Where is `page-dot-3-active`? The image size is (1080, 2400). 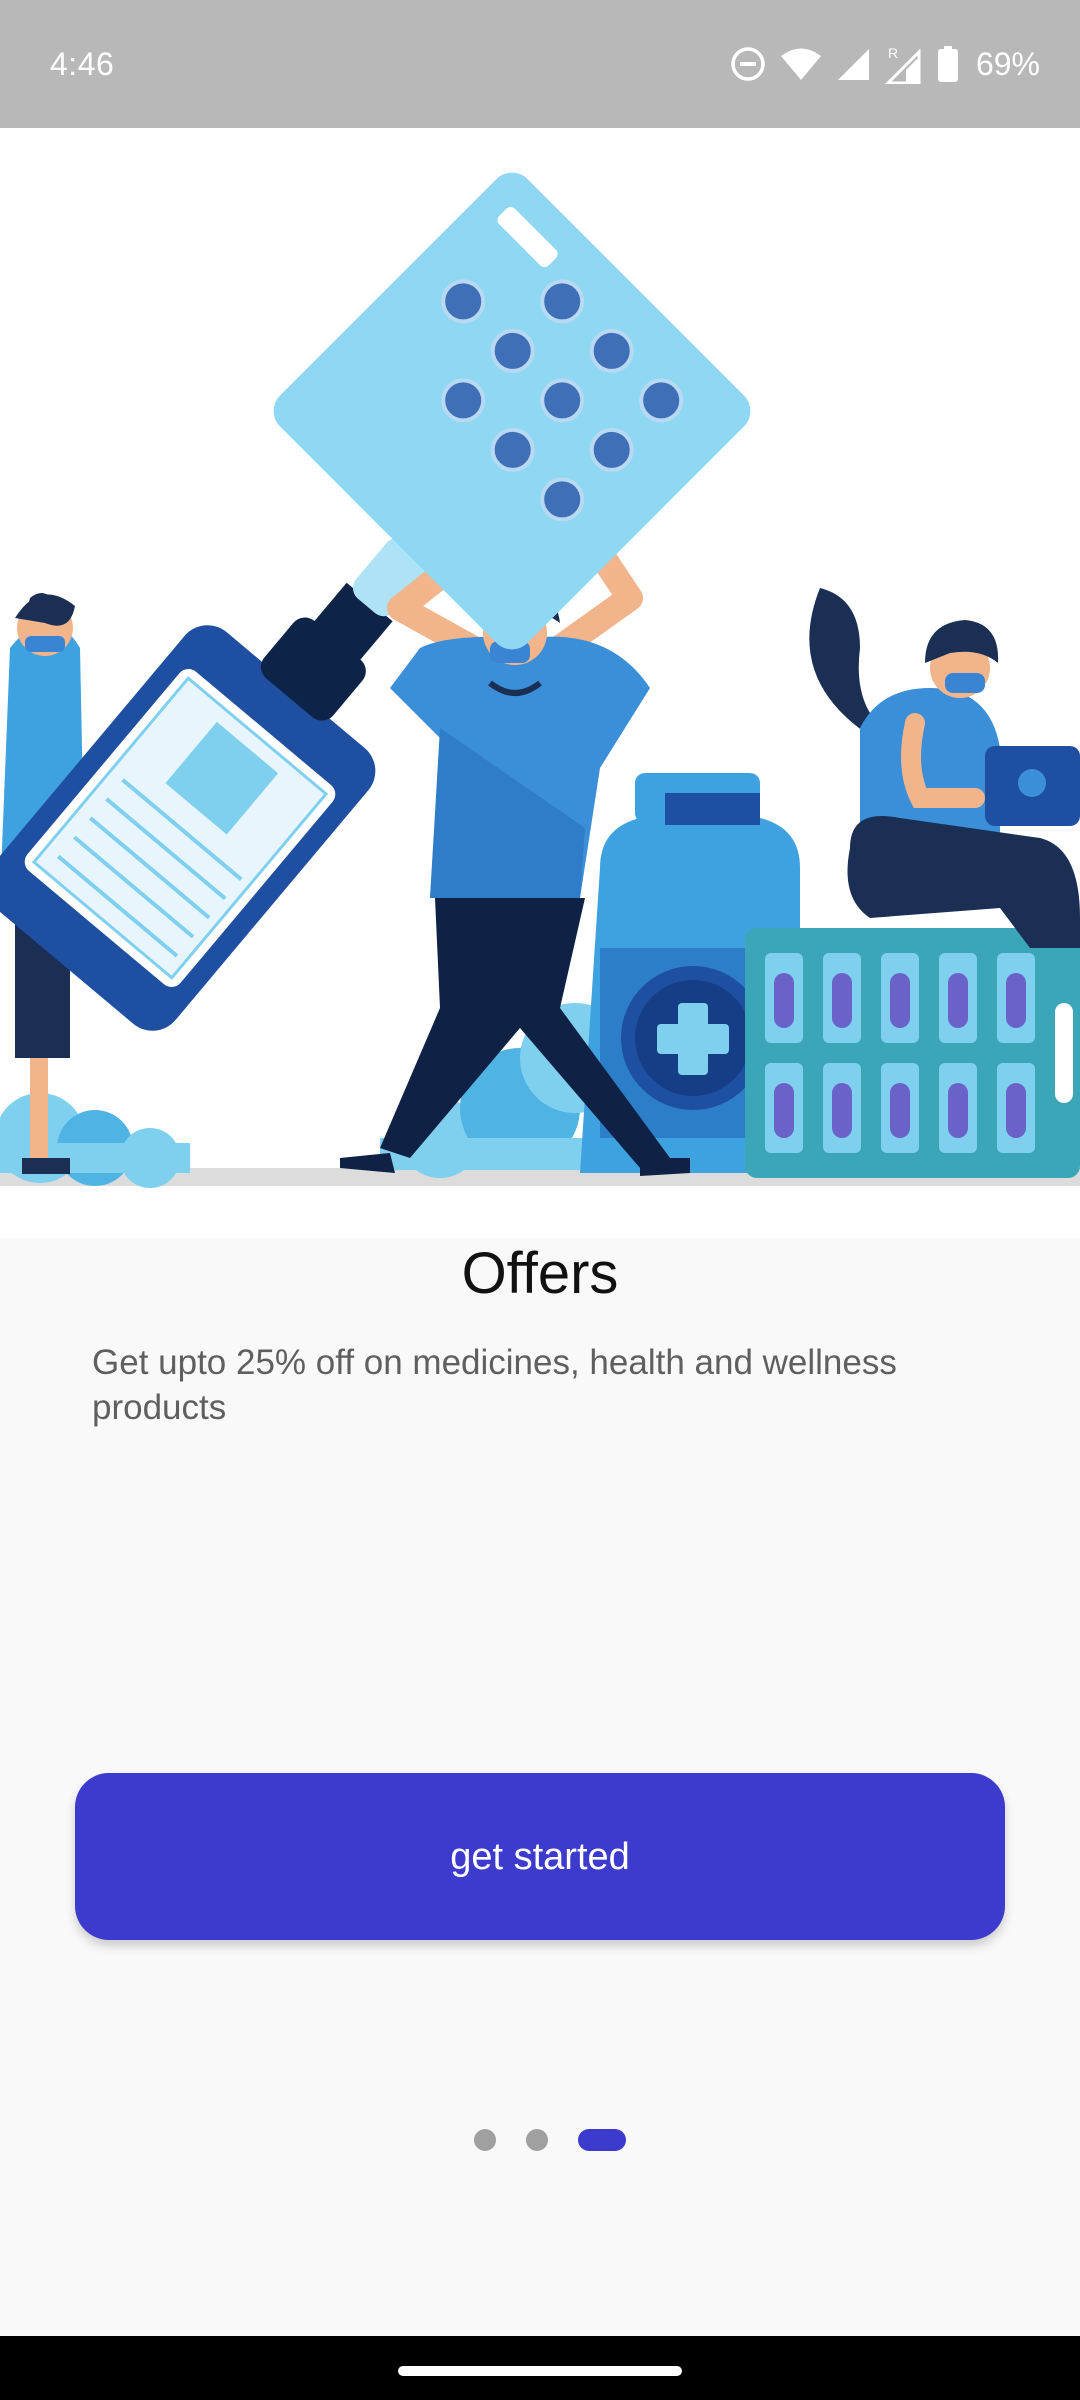
page-dot-3-active is located at coordinates (602, 2140).